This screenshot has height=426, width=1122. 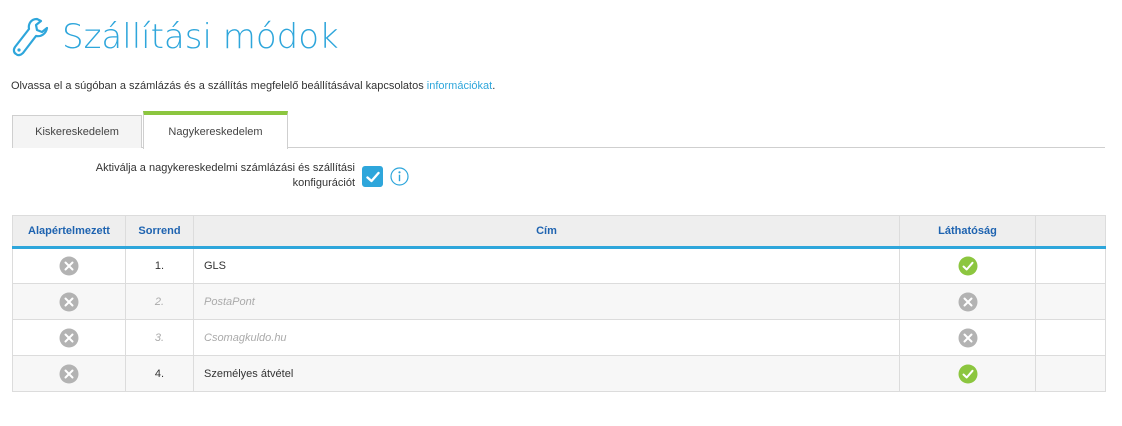 I want to click on checkmark-icon, so click(x=372, y=176).